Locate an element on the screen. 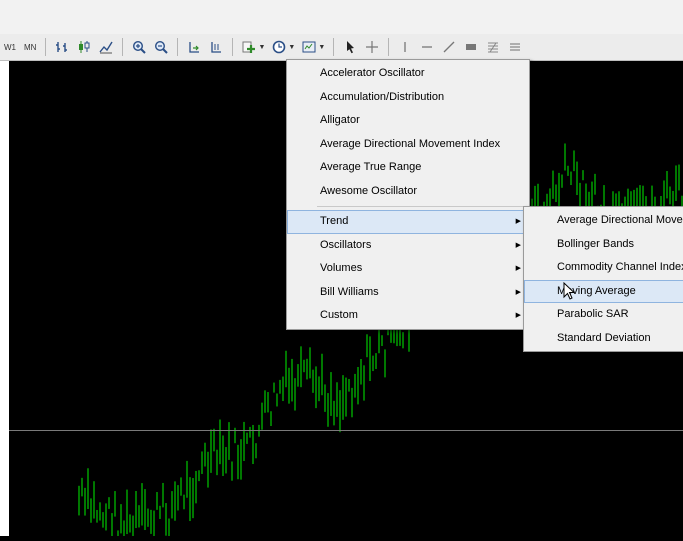 Image resolution: width=683 pixels, height=541 pixels. indicators-icon is located at coordinates (249, 47).